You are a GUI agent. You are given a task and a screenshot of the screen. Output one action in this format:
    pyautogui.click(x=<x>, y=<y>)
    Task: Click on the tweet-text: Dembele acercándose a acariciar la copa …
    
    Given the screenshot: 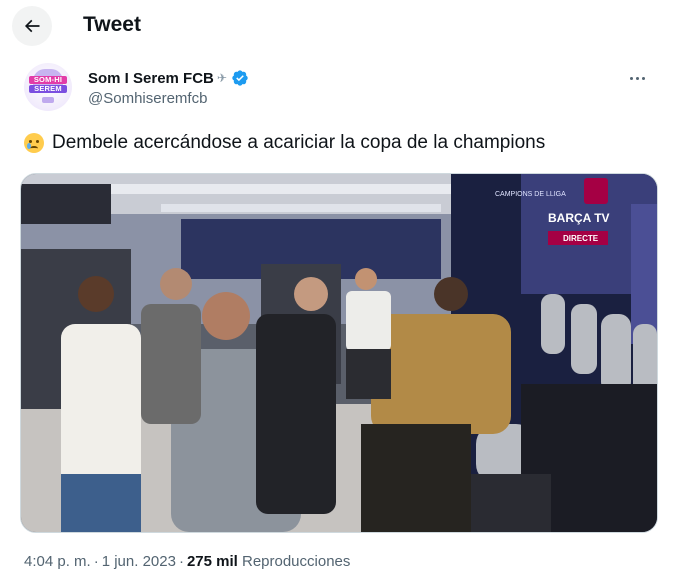 What is the action you would take?
    pyautogui.click(x=284, y=143)
    